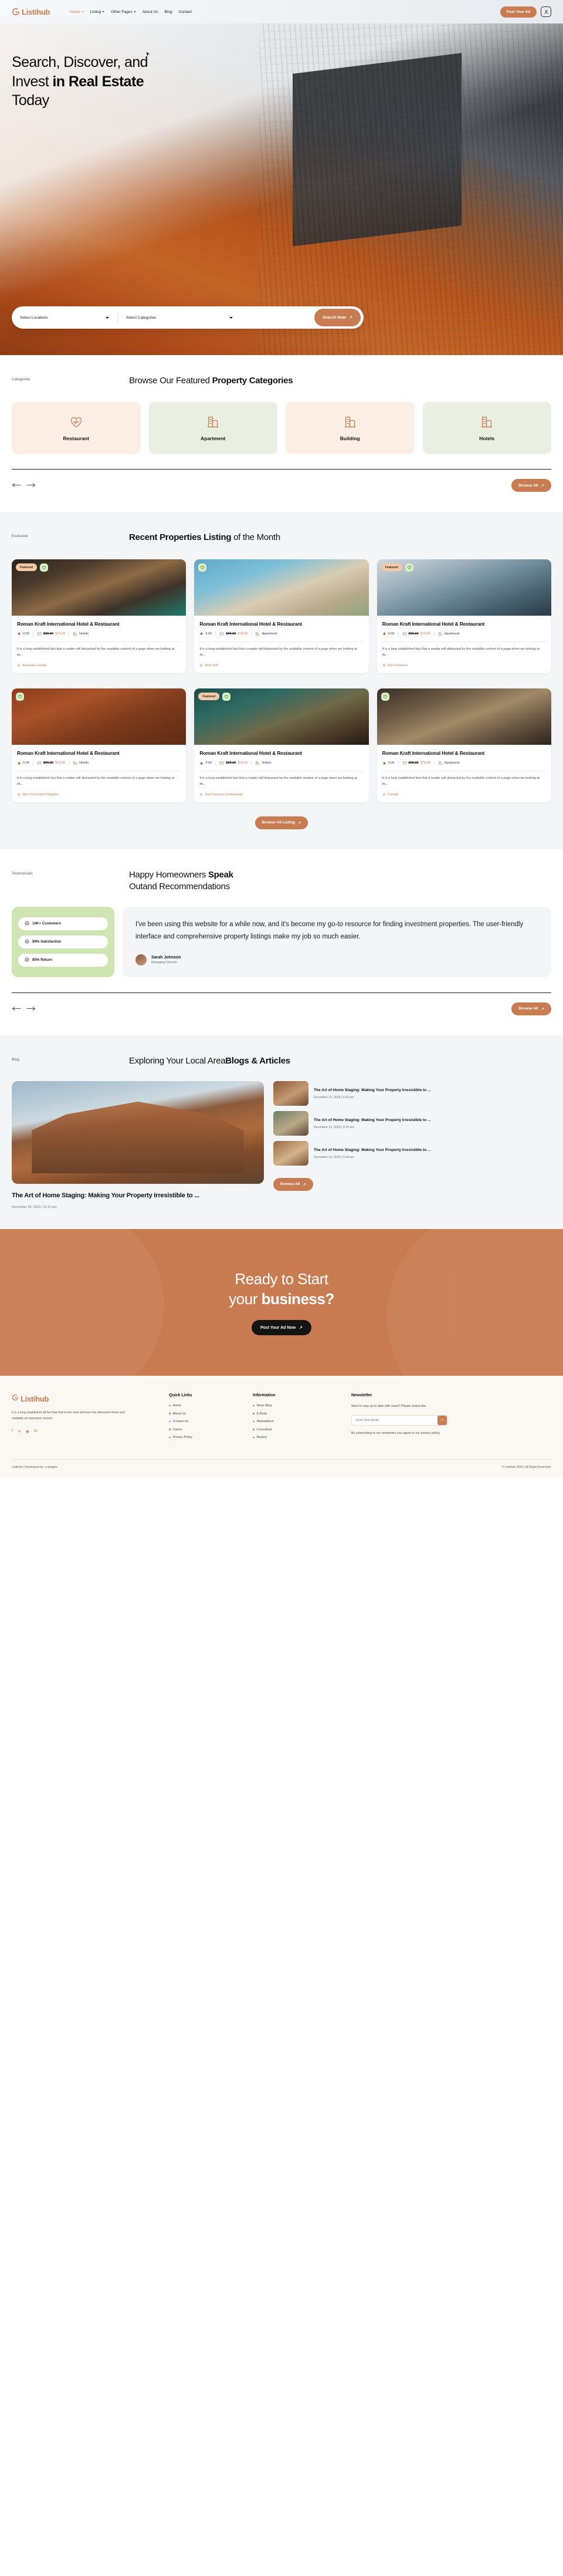 This screenshot has width=563, height=2576. I want to click on nav-label: Listing, so click(95, 11).